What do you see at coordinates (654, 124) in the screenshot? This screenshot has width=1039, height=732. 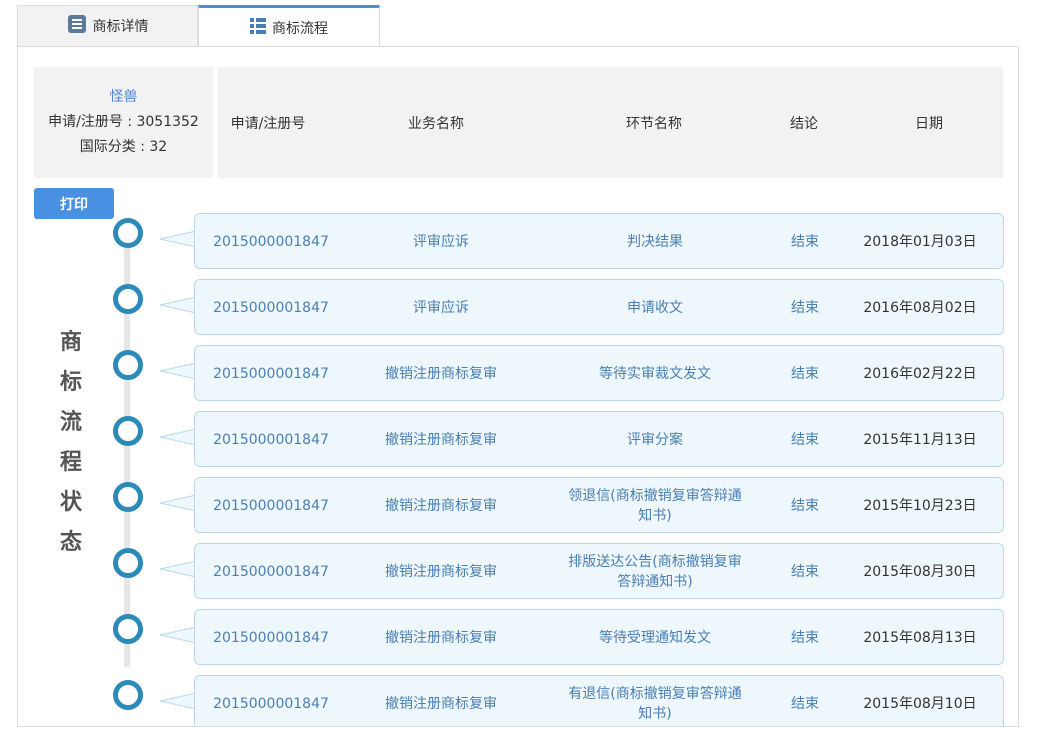 I see `header-step: 环节名称` at bounding box center [654, 124].